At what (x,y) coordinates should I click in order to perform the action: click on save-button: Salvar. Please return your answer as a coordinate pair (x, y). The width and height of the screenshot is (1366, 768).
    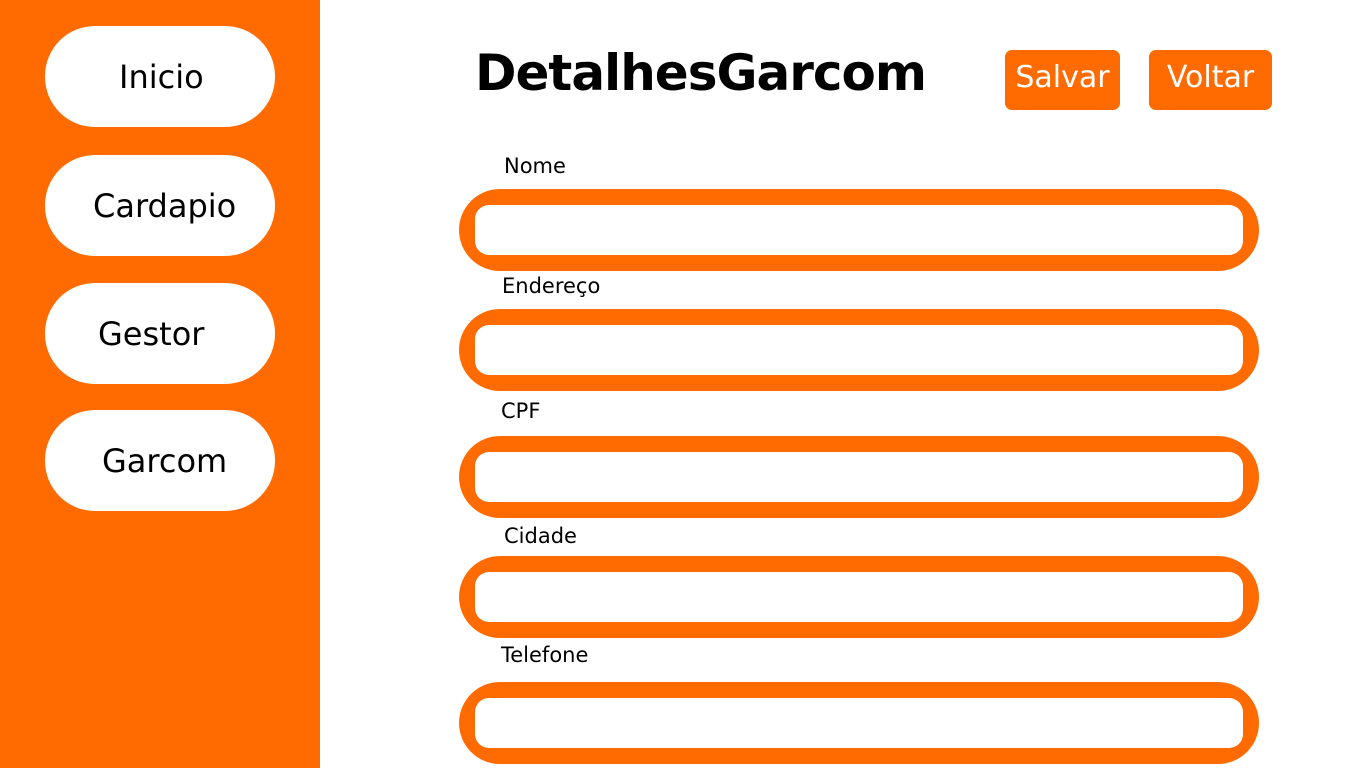
    Looking at the image, I should click on (1062, 80).